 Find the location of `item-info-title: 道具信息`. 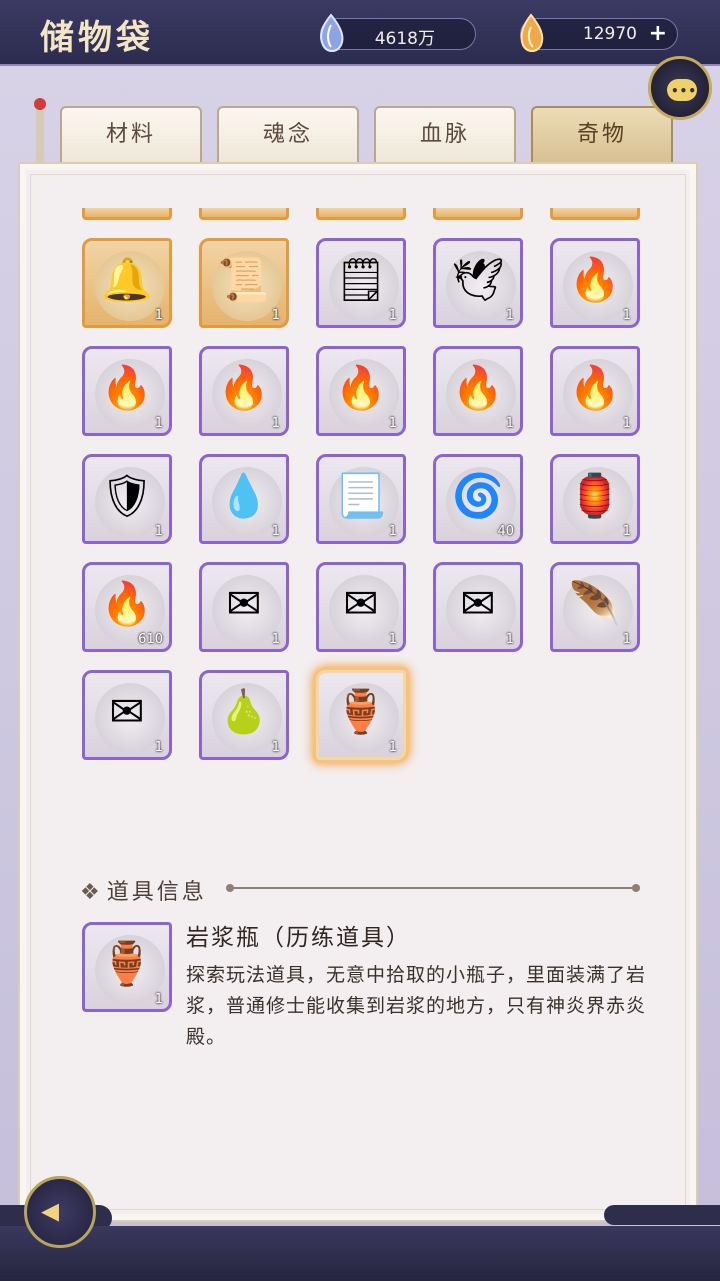

item-info-title: 道具信息 is located at coordinates (156, 892).